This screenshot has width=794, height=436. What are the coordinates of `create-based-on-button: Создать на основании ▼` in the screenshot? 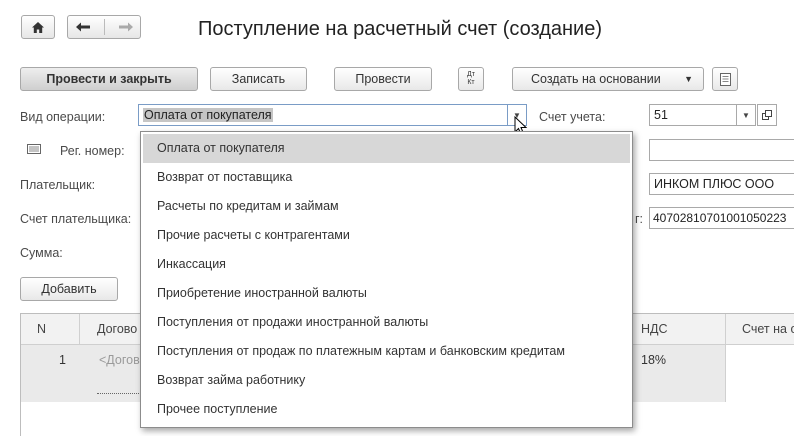 It's located at (608, 79).